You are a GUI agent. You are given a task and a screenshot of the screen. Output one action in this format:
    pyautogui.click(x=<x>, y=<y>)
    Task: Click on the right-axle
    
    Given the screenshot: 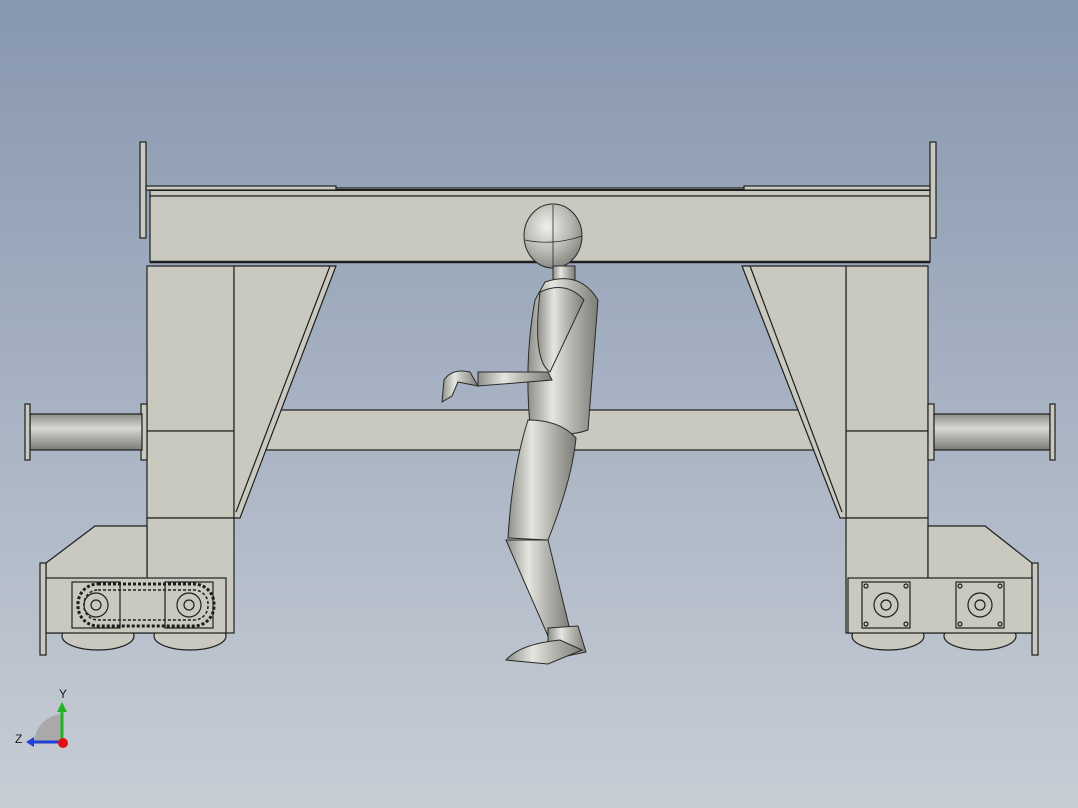 What is the action you would take?
    pyautogui.click(x=994, y=432)
    